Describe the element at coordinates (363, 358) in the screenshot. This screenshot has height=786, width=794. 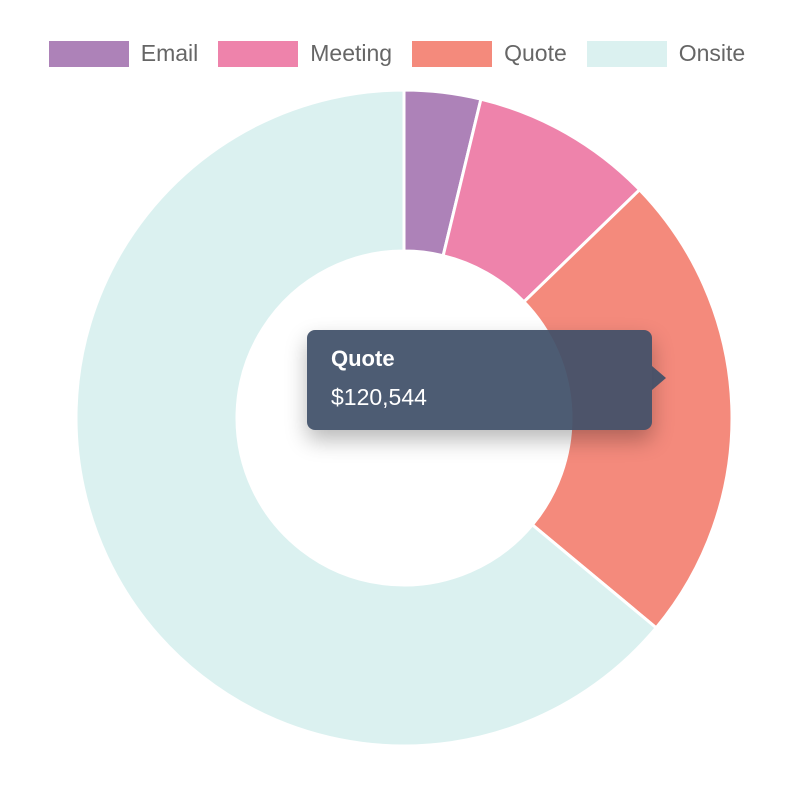
I see `tooltip-title: Quote` at that location.